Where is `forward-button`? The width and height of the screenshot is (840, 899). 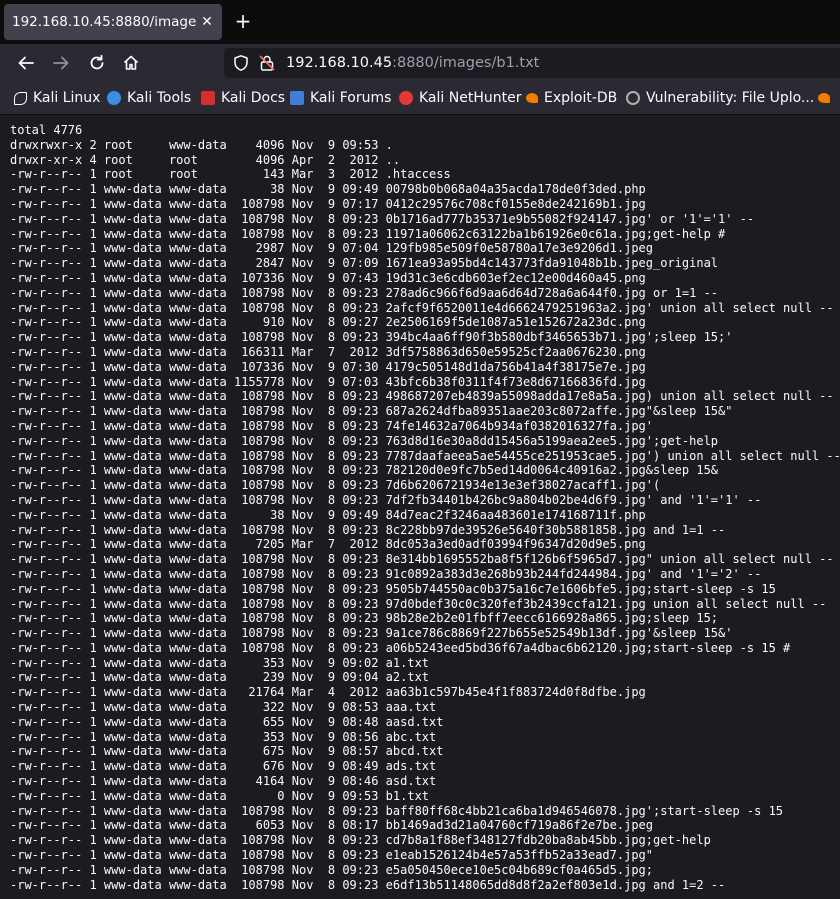
forward-button is located at coordinates (61, 63).